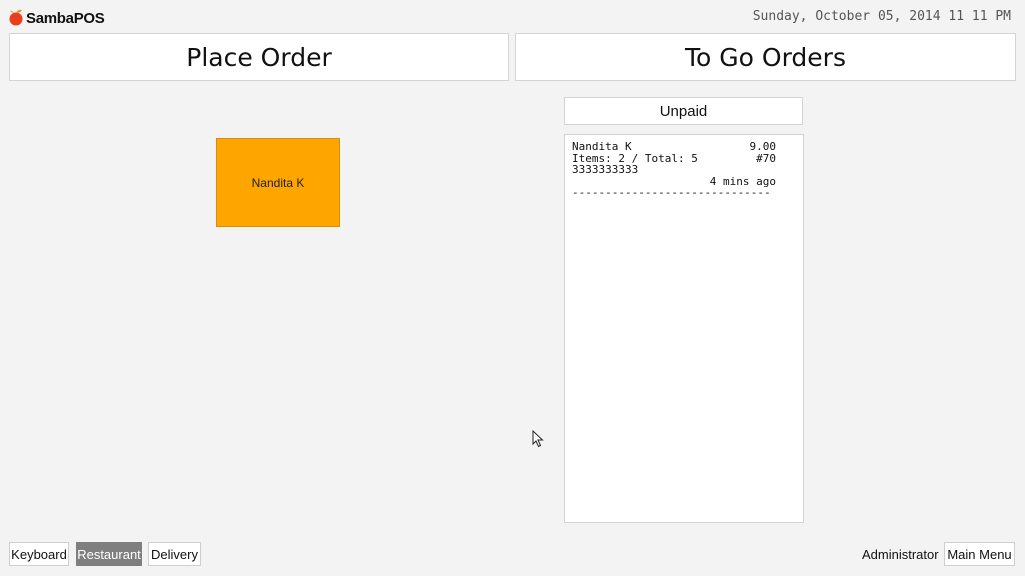  What do you see at coordinates (900, 554) in the screenshot?
I see `current-user-label: Administrator` at bounding box center [900, 554].